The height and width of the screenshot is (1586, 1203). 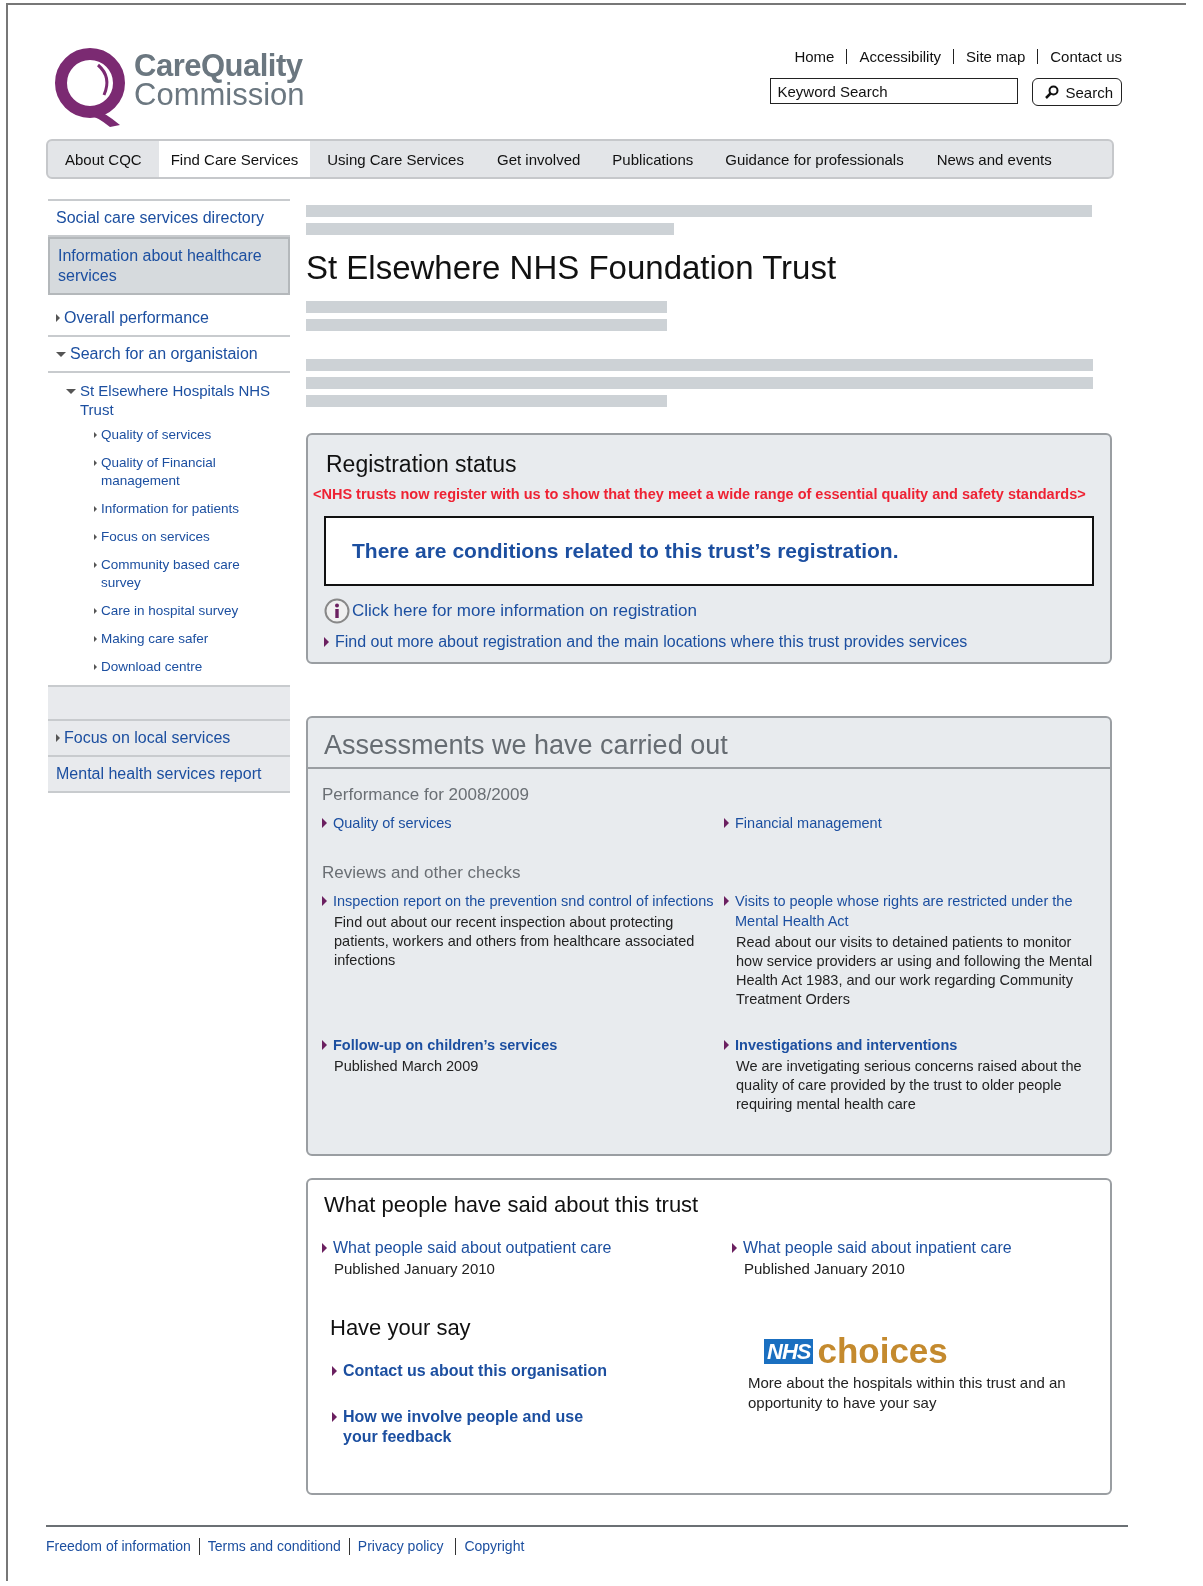 What do you see at coordinates (523, 901) in the screenshot?
I see `assessment-link: Inspection report on the prevention snd control of infections` at bounding box center [523, 901].